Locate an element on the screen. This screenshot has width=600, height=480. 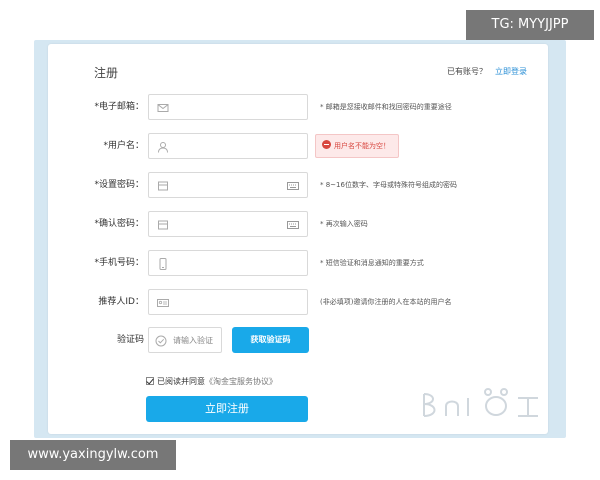
email-row: *电子邮箱： * 邮箱是您接收邮件和找回密码的重要途径 is located at coordinates (300, 107).